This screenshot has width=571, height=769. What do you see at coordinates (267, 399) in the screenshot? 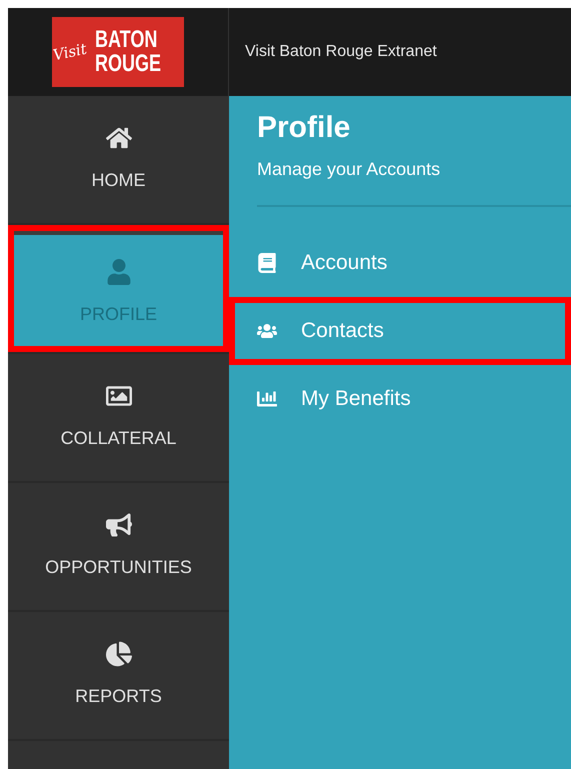
I see `bar-chart-icon` at bounding box center [267, 399].